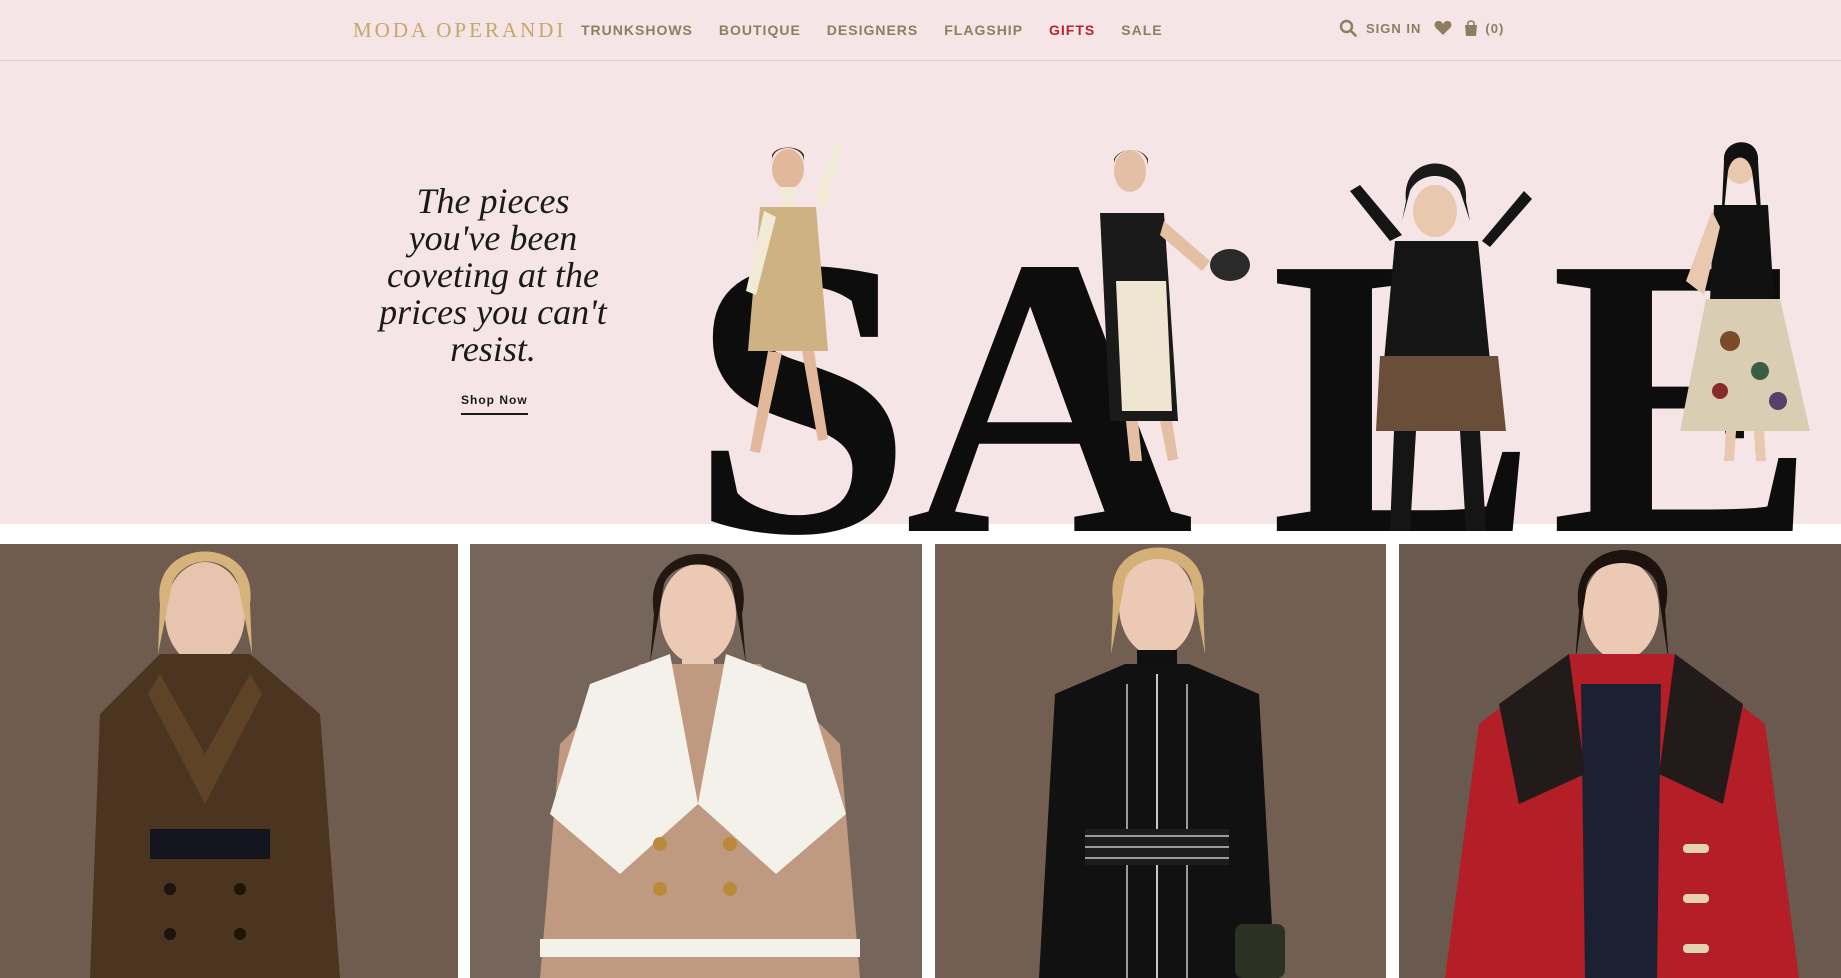 The width and height of the screenshot is (1841, 978). I want to click on nav-flagship: FLAGSHIP, so click(983, 30).